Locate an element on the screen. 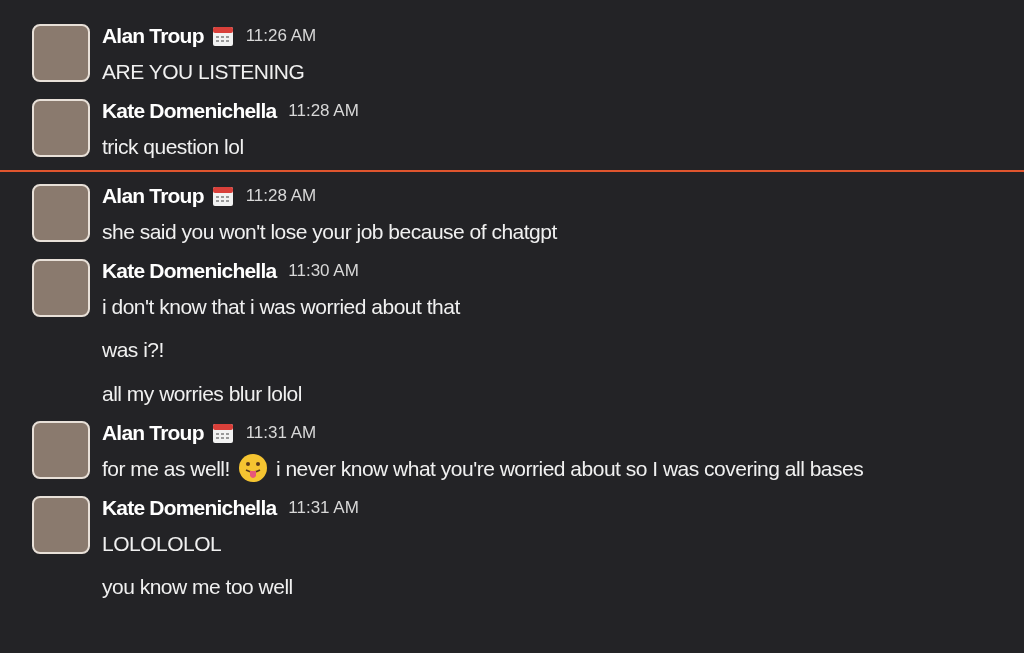  message-time: 11:26 AM is located at coordinates (281, 36).